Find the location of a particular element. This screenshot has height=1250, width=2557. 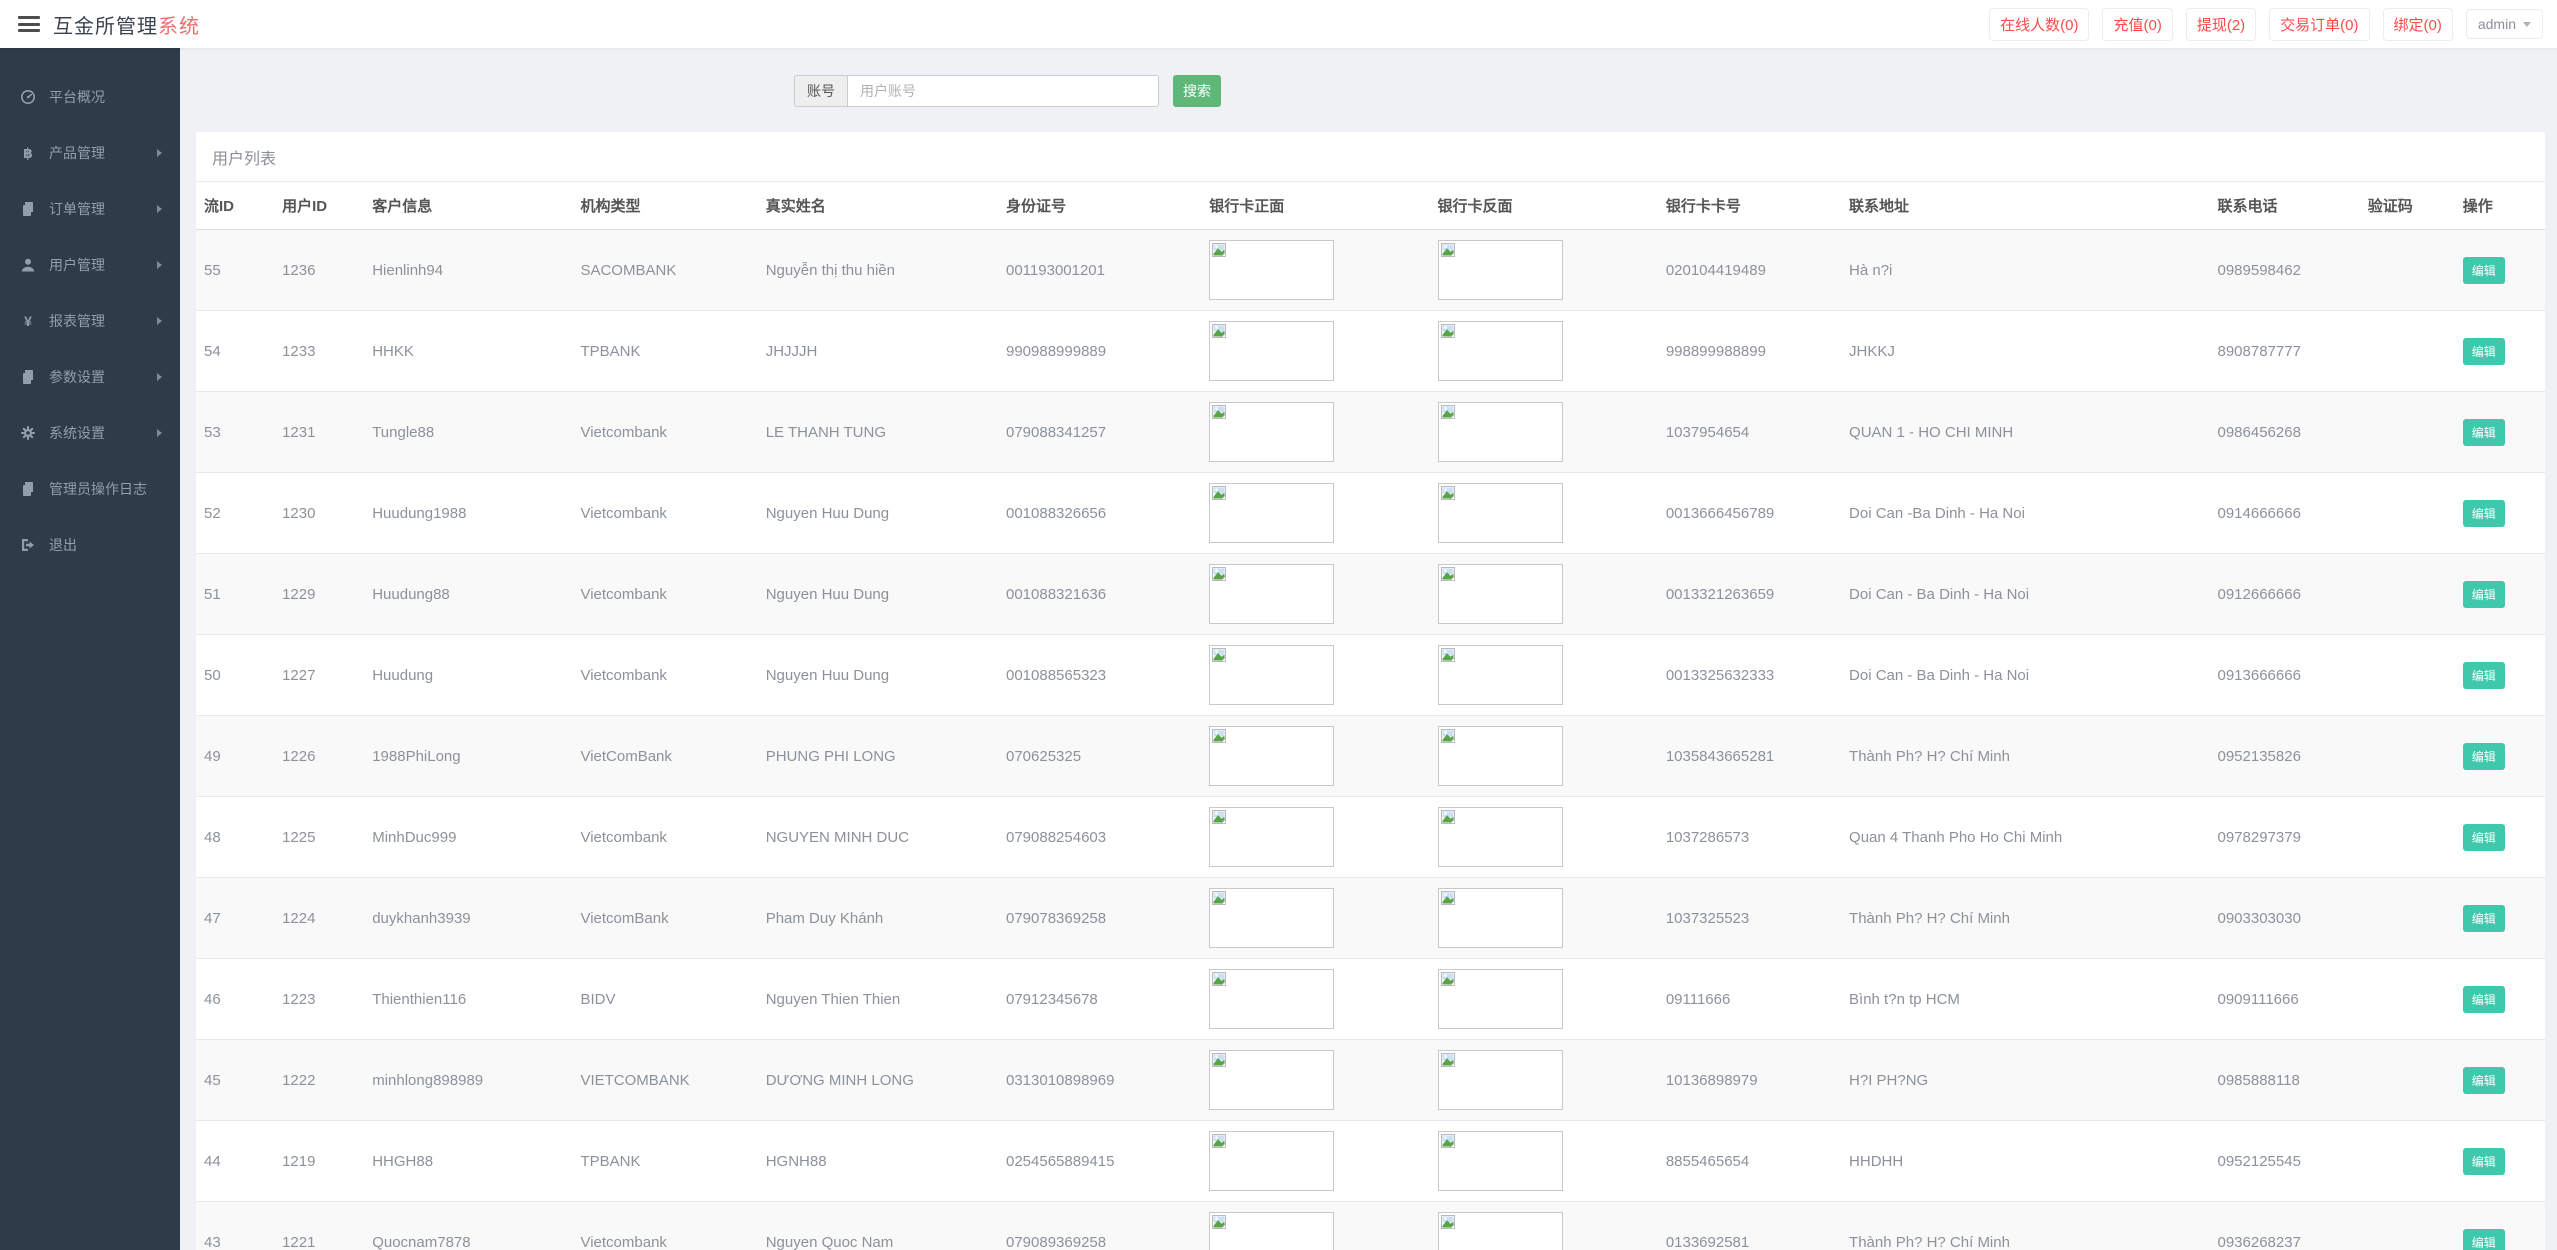

cell-real-name: LE THANH TUNG is located at coordinates (877, 432).